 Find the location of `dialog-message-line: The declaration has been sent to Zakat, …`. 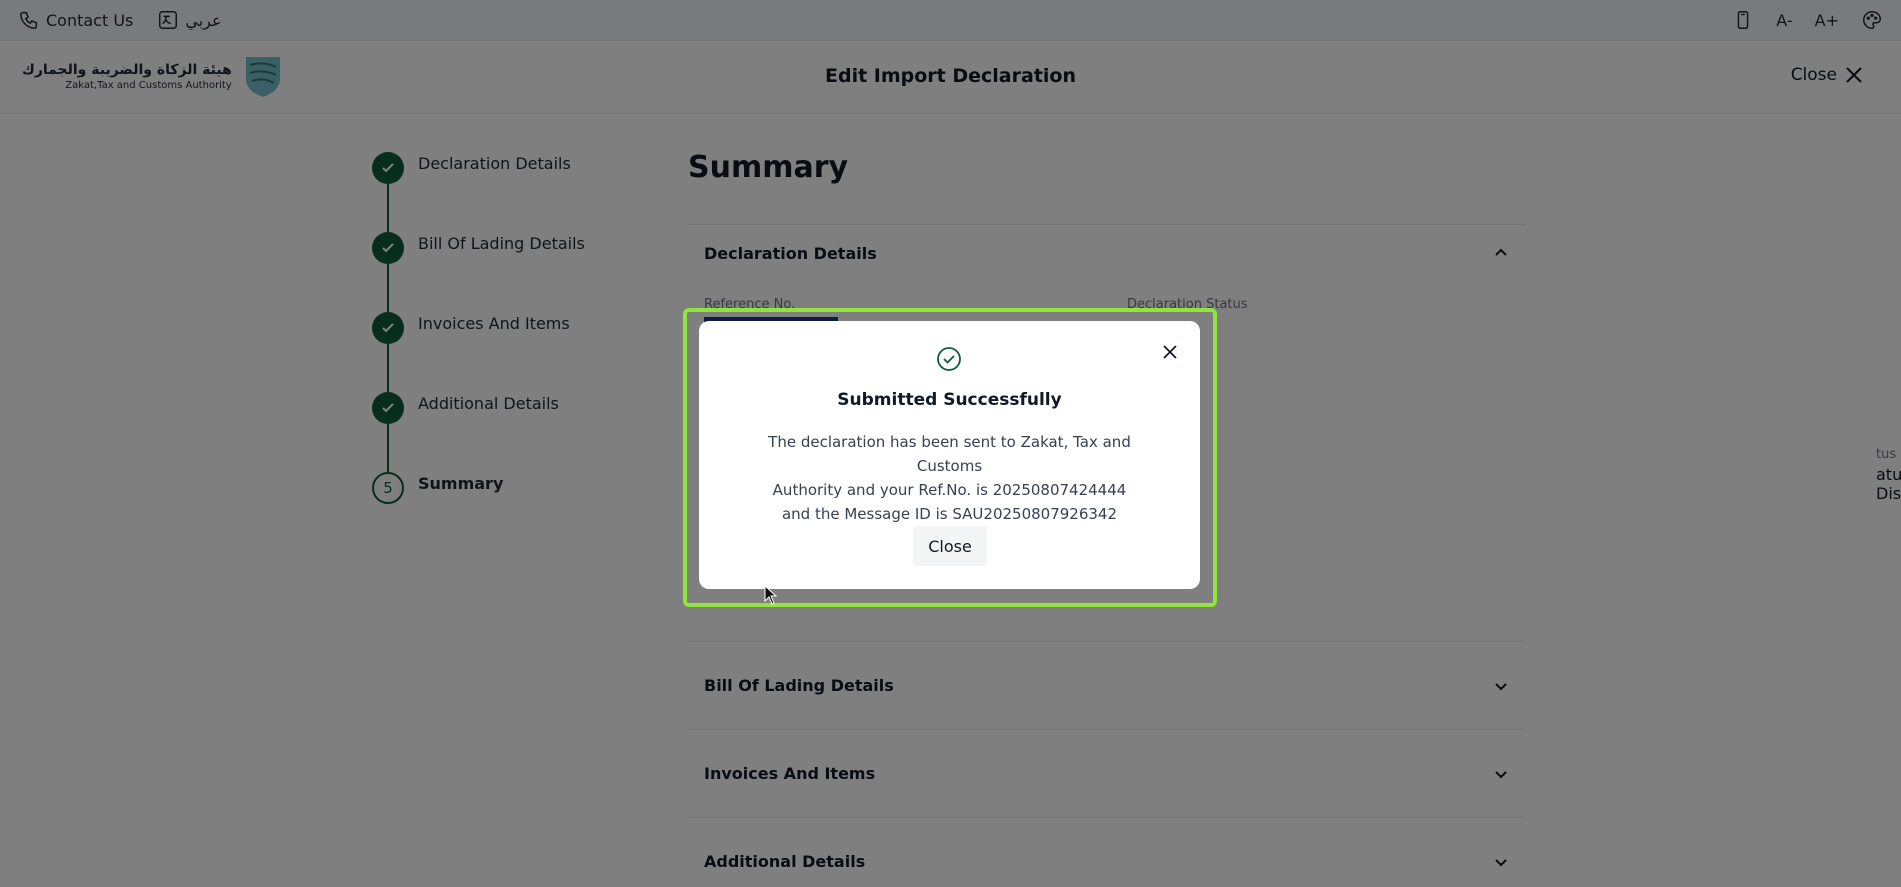

dialog-message-line: The declaration has been sent to Zakat, … is located at coordinates (949, 454).